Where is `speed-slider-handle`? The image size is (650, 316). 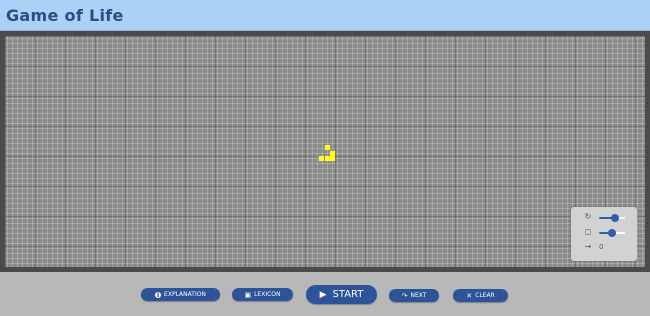
speed-slider-handle is located at coordinates (614, 218).